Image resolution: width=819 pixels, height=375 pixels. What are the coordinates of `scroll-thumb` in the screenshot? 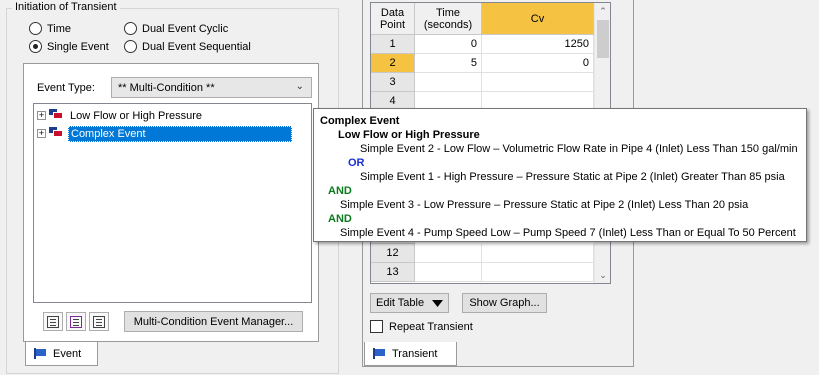 It's located at (603, 39).